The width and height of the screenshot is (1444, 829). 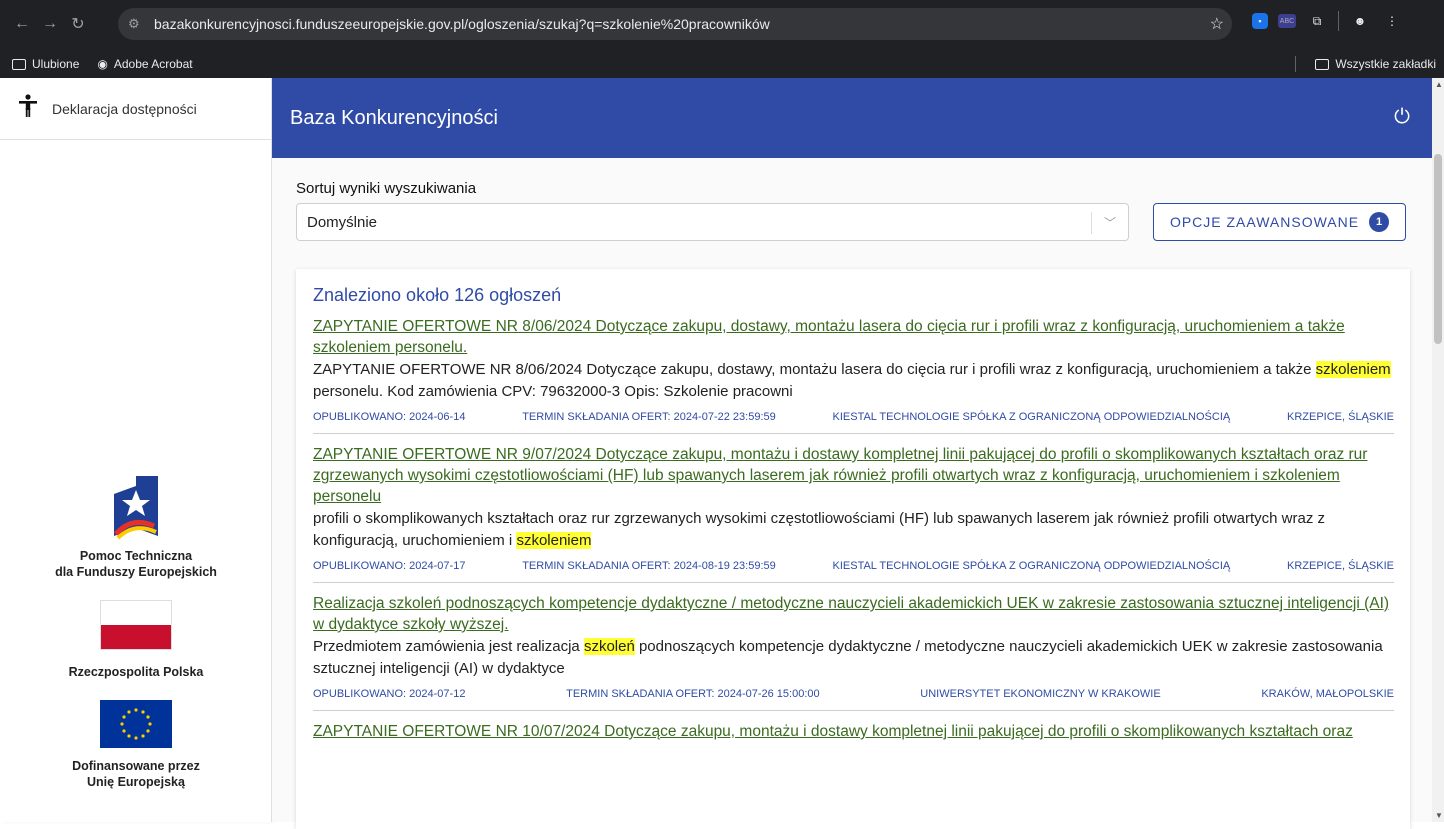 What do you see at coordinates (153, 64) in the screenshot?
I see `bookmark-label: Adobe Acrobat` at bounding box center [153, 64].